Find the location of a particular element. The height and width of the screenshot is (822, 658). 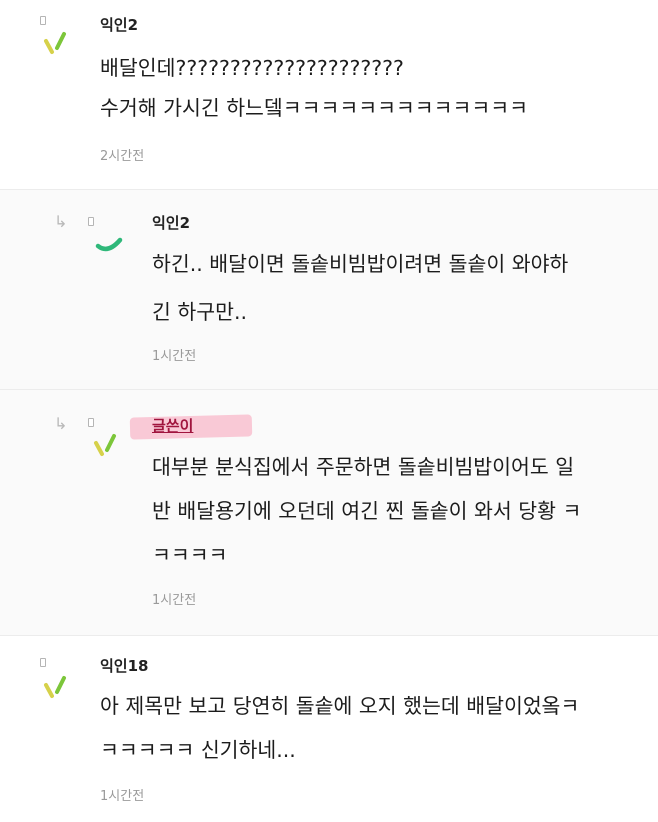

comment-time: 2시간전 is located at coordinates (122, 156).